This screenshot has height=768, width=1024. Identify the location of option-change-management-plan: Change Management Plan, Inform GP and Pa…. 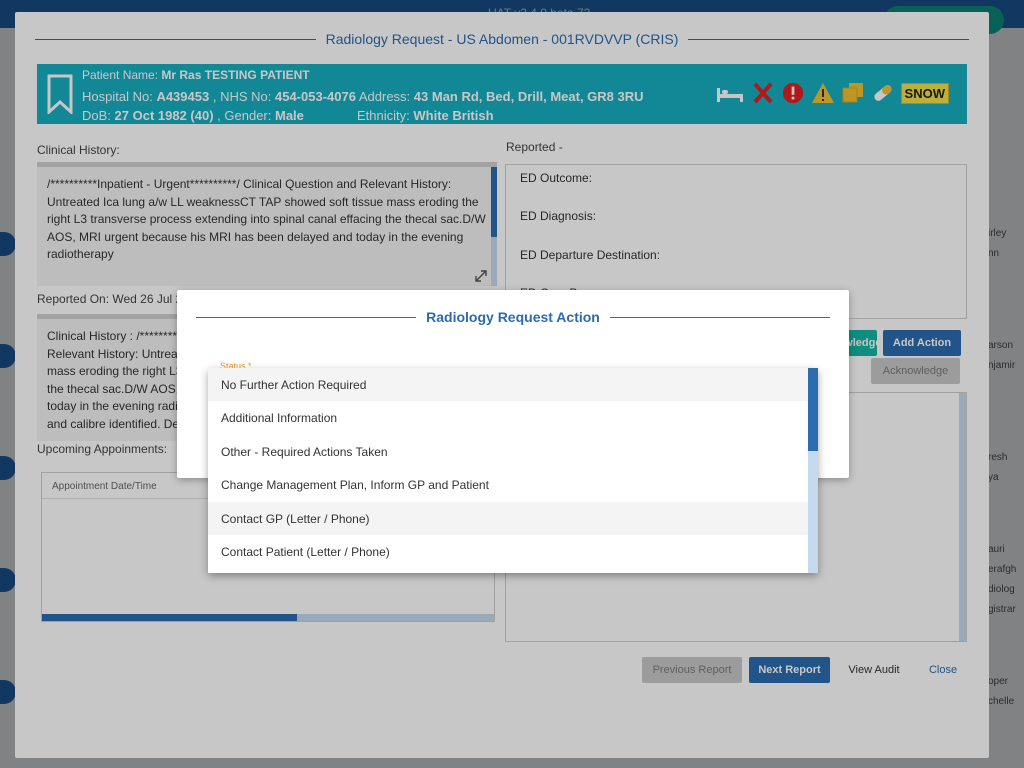
(508, 484).